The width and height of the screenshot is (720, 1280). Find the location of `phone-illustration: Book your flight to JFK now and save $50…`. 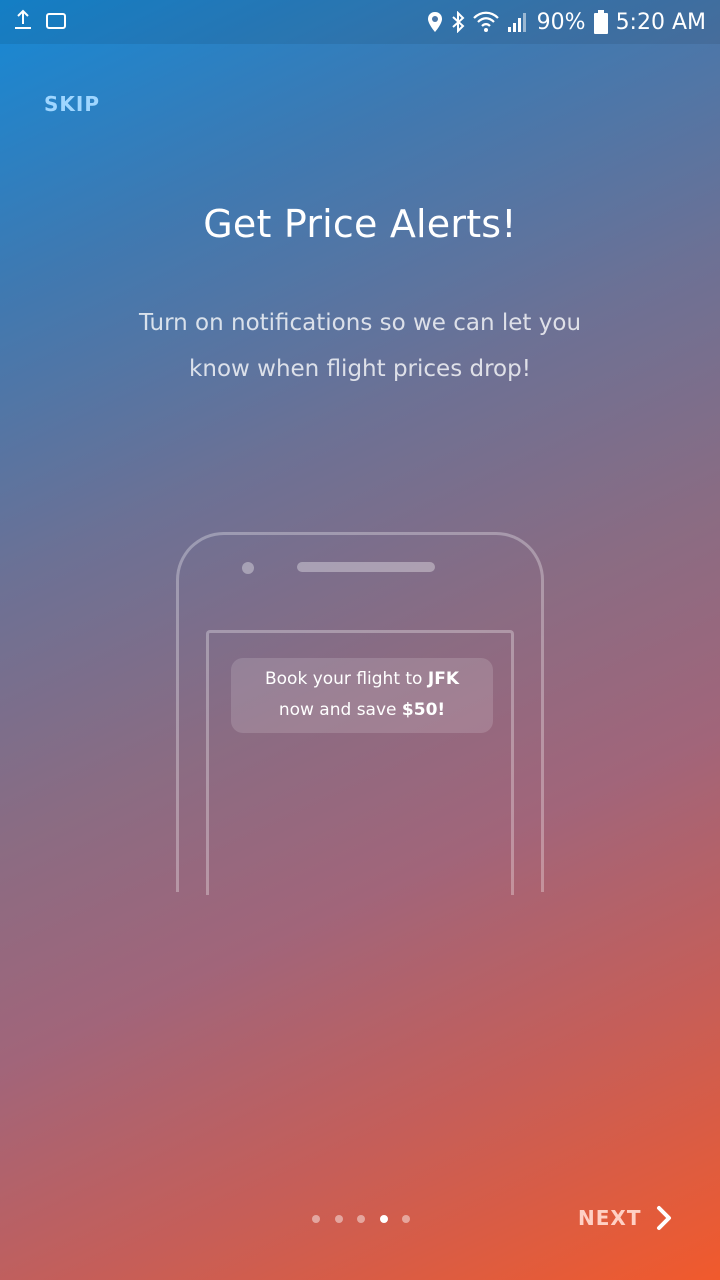

phone-illustration: Book your flight to JFK now and save $50… is located at coordinates (360, 713).